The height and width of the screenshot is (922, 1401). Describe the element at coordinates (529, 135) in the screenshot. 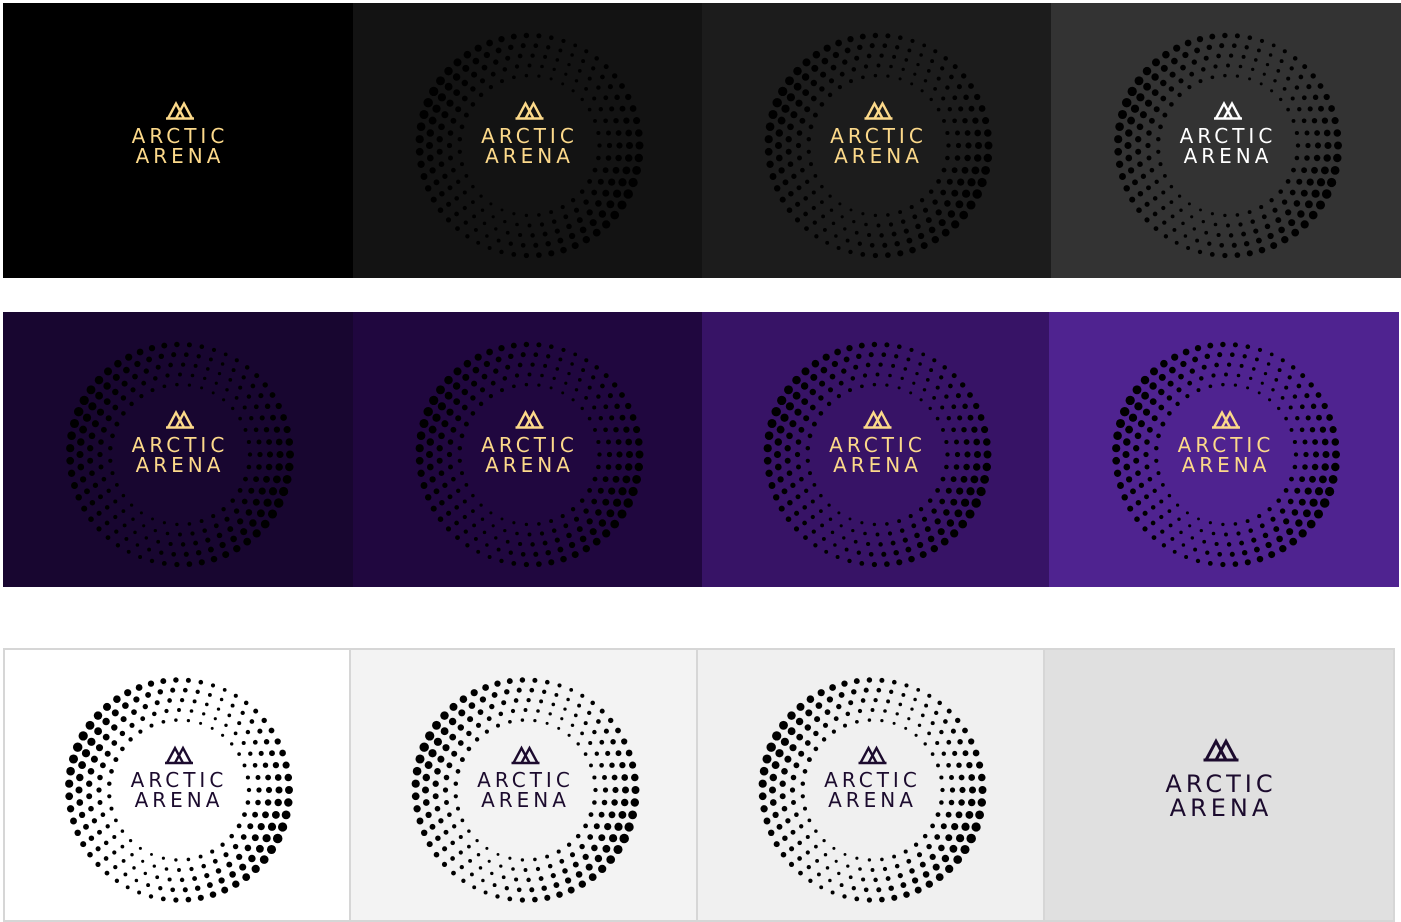

I see `wordmark-line-1: ARCTIC` at that location.